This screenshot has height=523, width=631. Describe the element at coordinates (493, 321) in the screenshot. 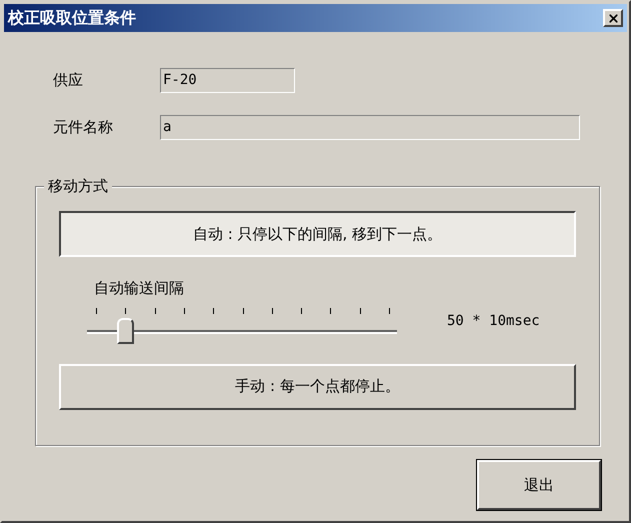

I see `interval-reading: 50 * 10msec` at that location.